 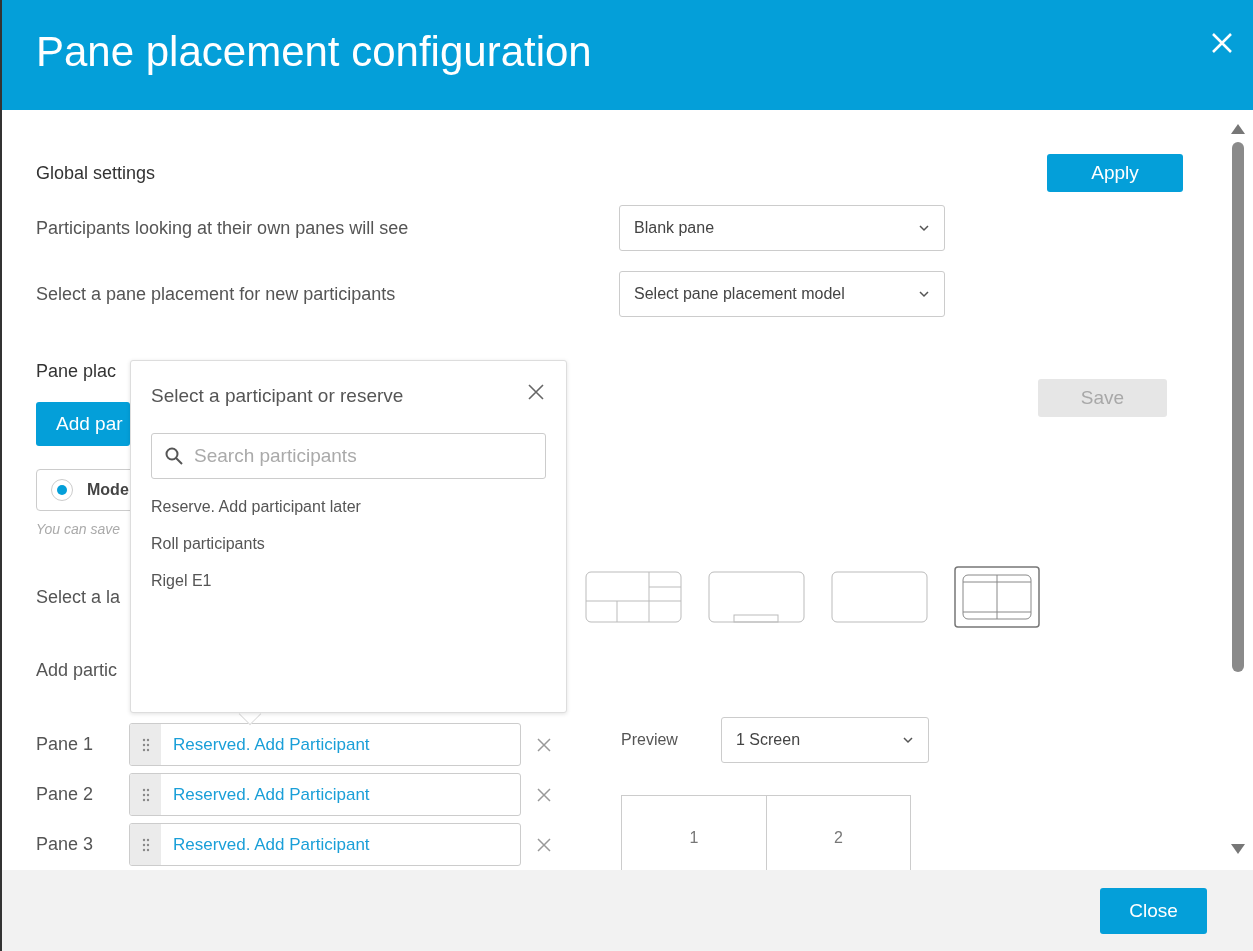 I want to click on pane-label: Pane 1, so click(x=65, y=744).